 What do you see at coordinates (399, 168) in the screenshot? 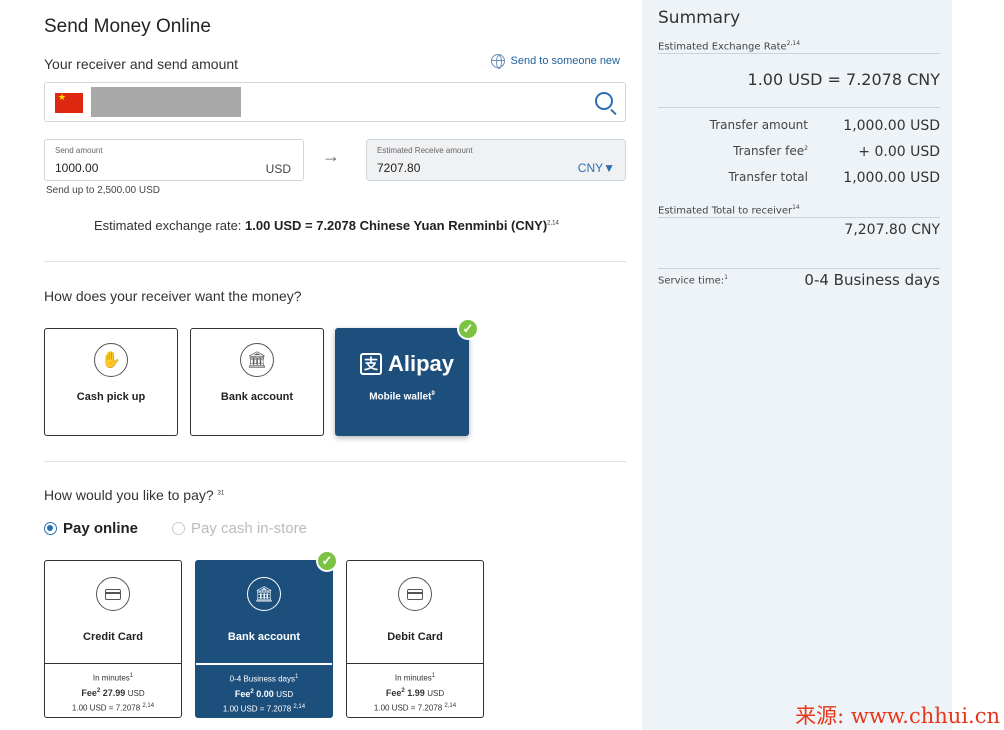
I see `receive-amount-value: 7207.80` at bounding box center [399, 168].